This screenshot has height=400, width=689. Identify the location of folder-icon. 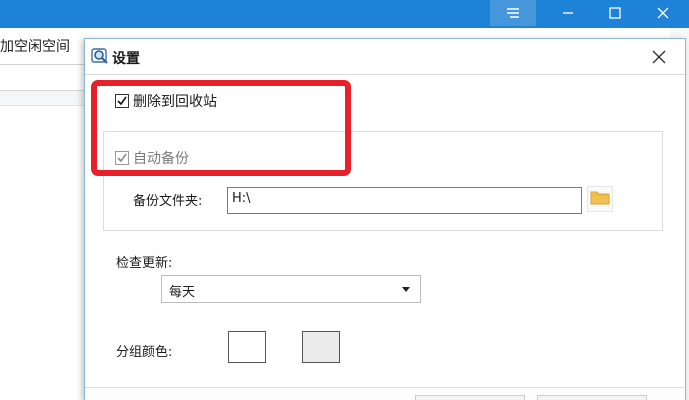
(600, 199).